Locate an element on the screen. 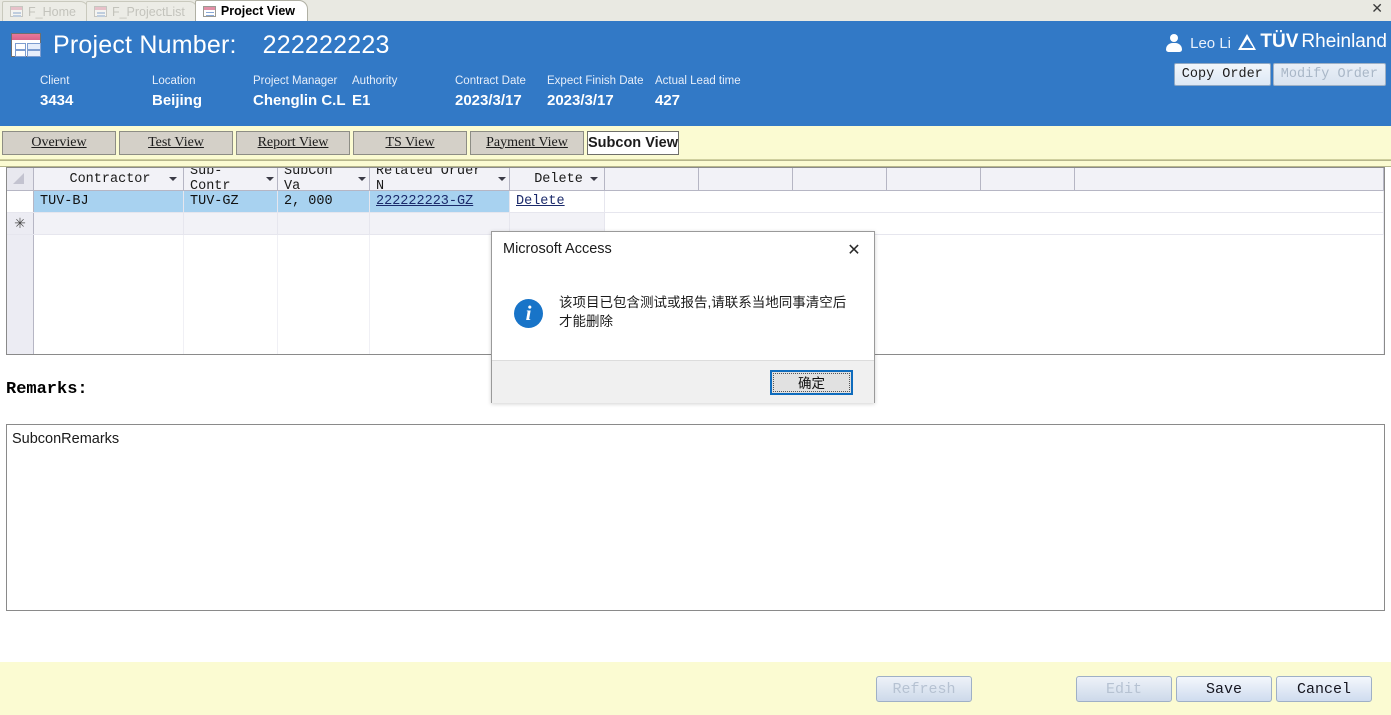 The image size is (1391, 715). cell-related-order-no: 222222223-GZ is located at coordinates (440, 201).